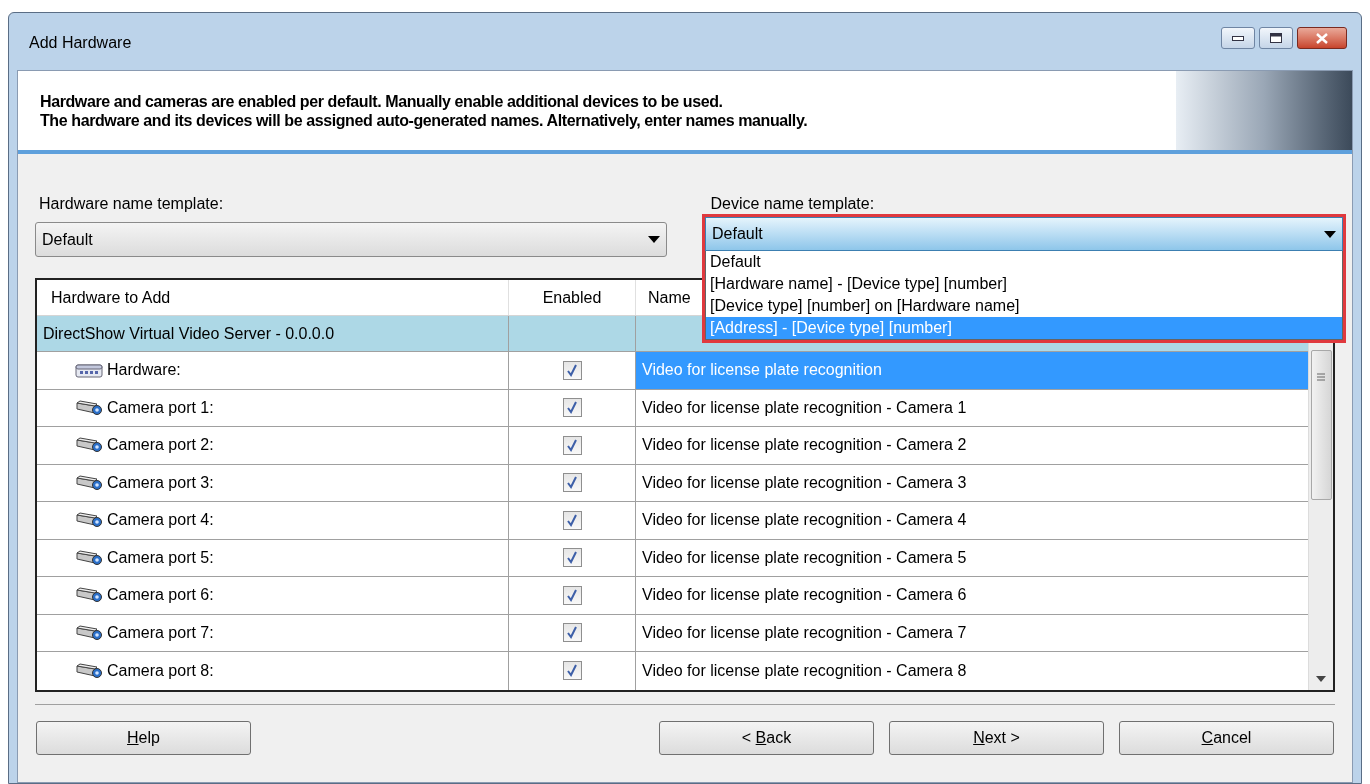  What do you see at coordinates (996, 737) in the screenshot?
I see `dialog-button: Next >` at bounding box center [996, 737].